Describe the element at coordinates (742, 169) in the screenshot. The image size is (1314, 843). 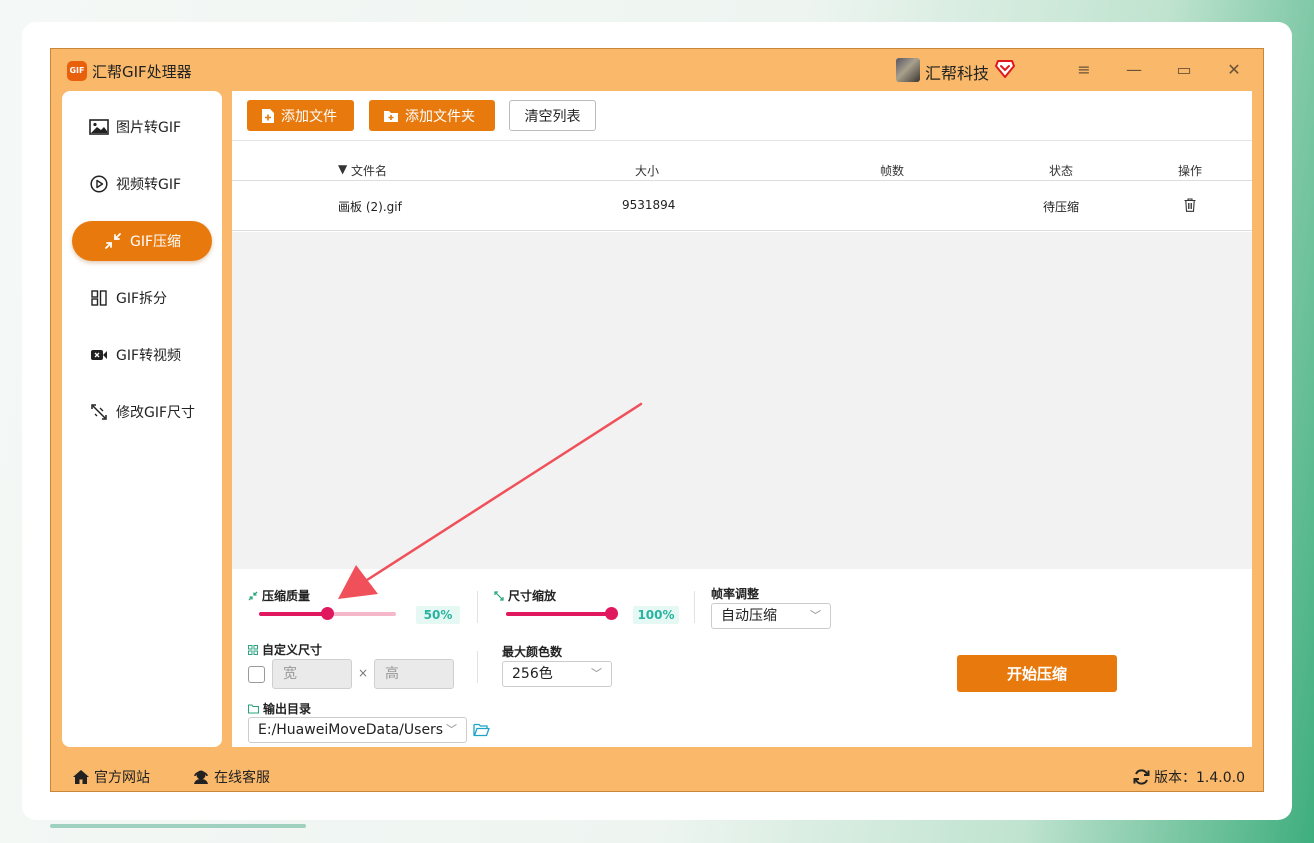
I see `table-header: ▼ 文件名 大小 帧数 状态 操作` at that location.